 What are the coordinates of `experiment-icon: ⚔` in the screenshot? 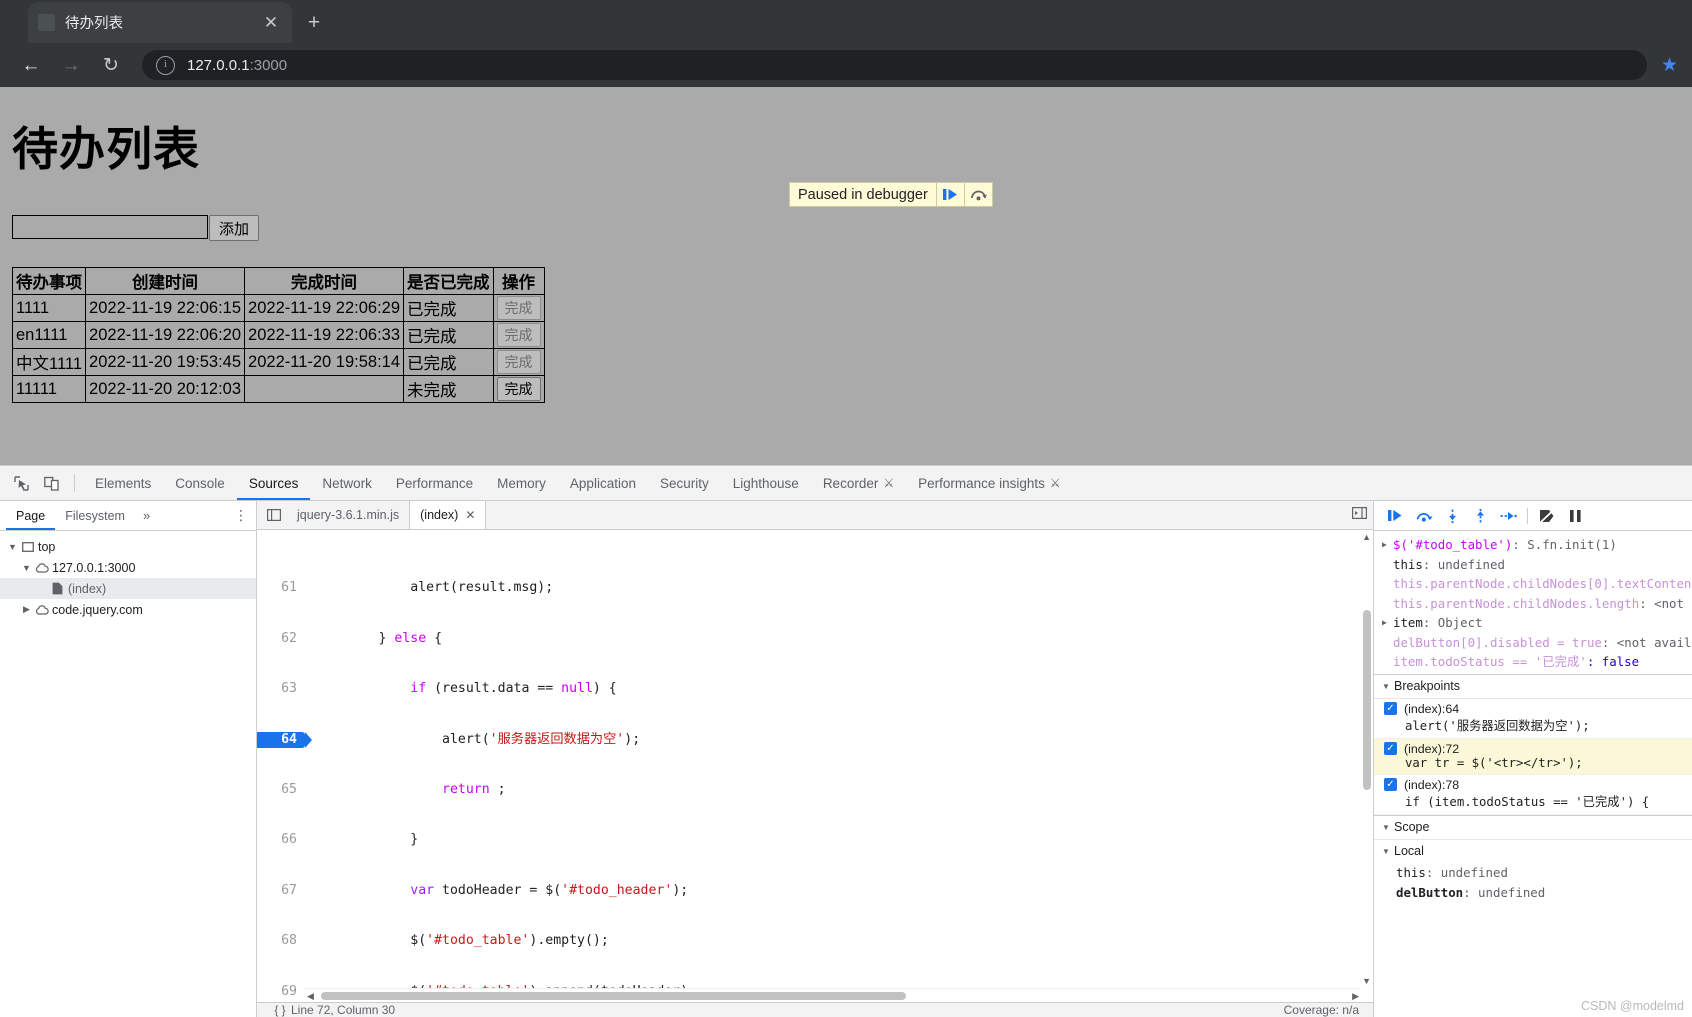 It's located at (889, 483).